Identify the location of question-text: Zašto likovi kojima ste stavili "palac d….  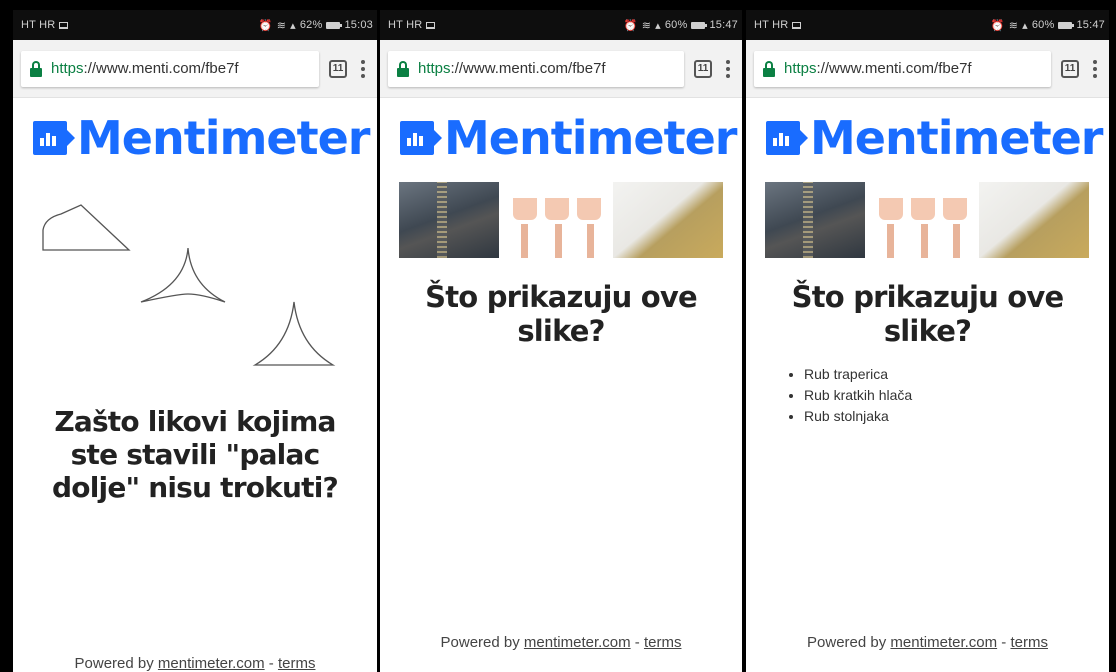
(195, 454).